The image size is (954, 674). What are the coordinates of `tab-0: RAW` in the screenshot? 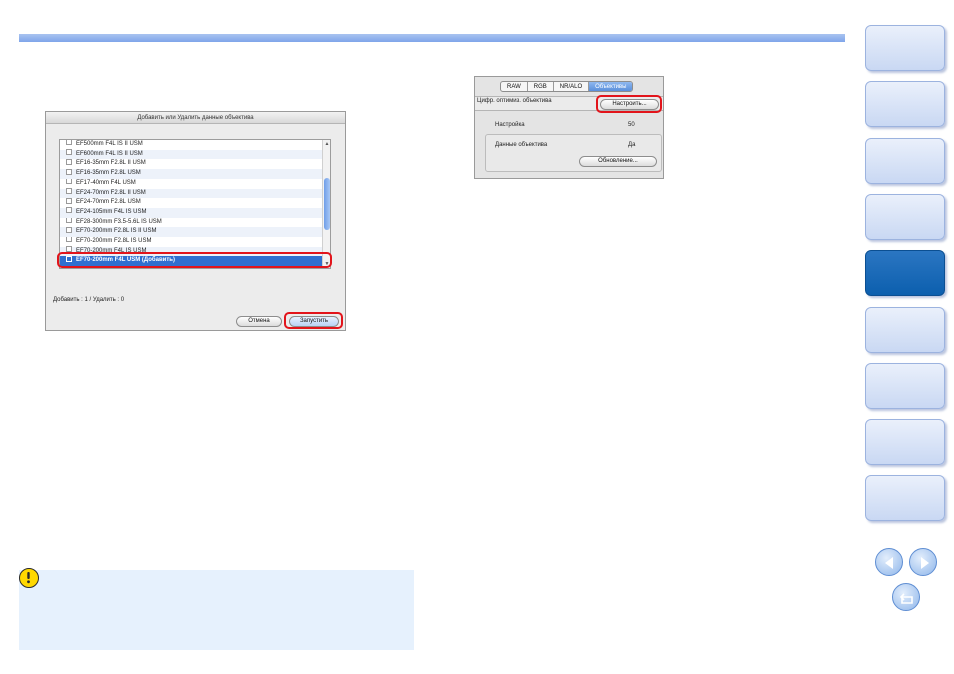 It's located at (514, 86).